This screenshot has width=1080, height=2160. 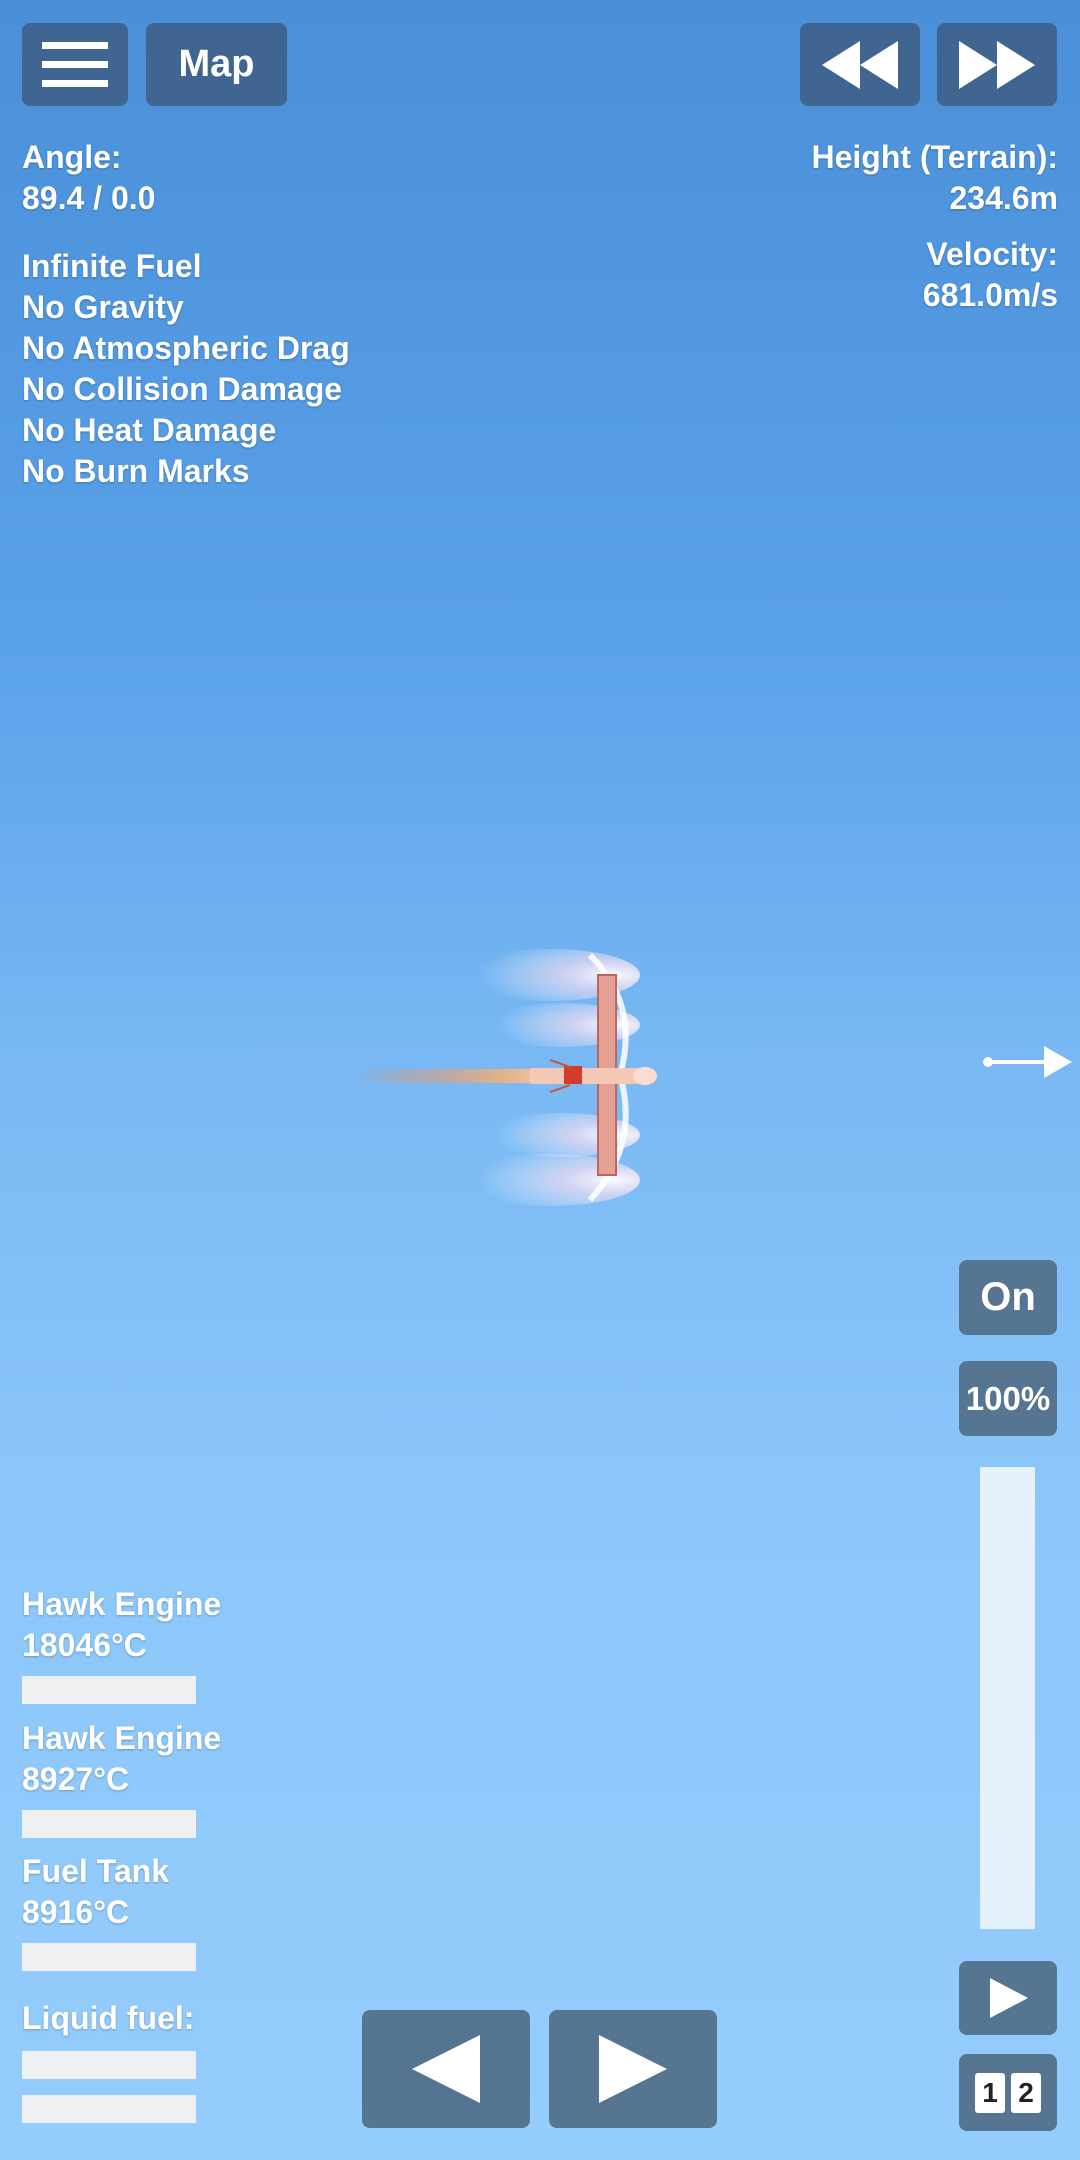 What do you see at coordinates (510, 1075) in the screenshot?
I see `aircraft` at bounding box center [510, 1075].